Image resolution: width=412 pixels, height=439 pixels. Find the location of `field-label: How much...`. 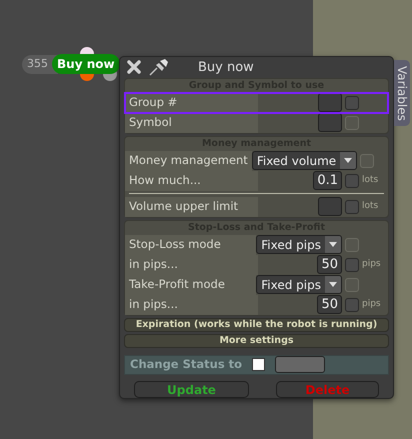

field-label: How much... is located at coordinates (165, 181).